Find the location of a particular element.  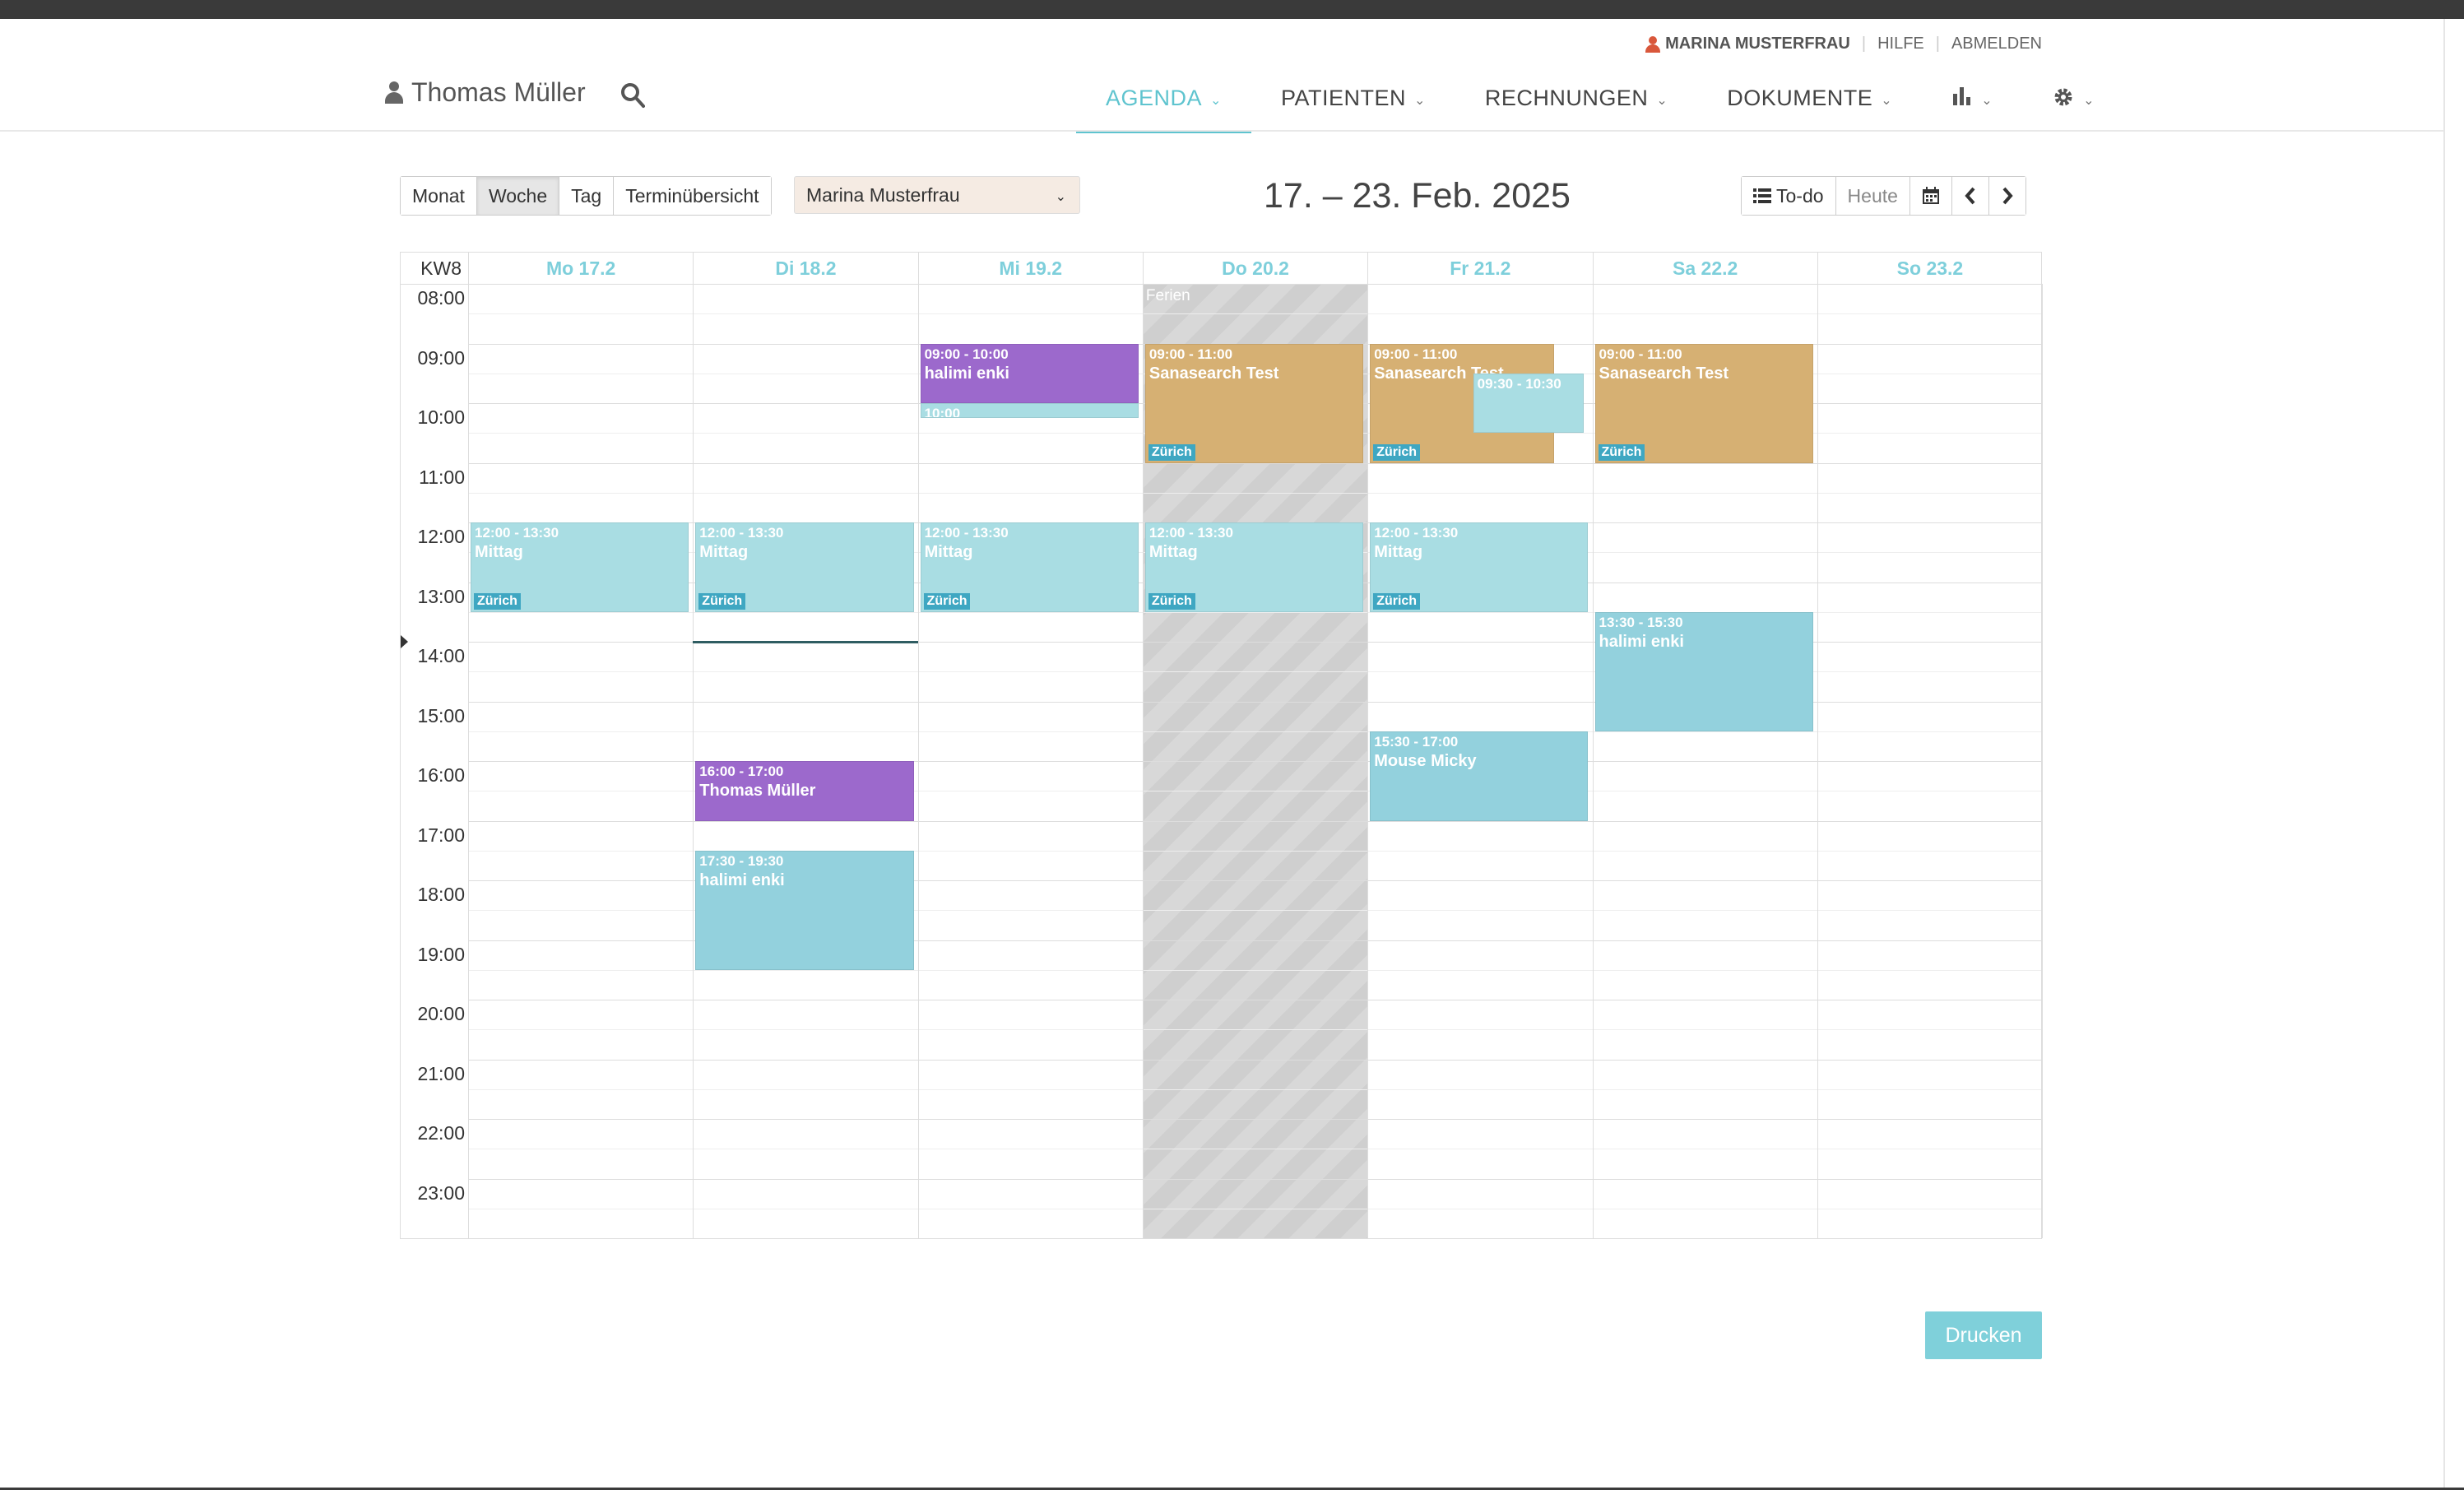

view-month-button: Monat is located at coordinates (439, 196).